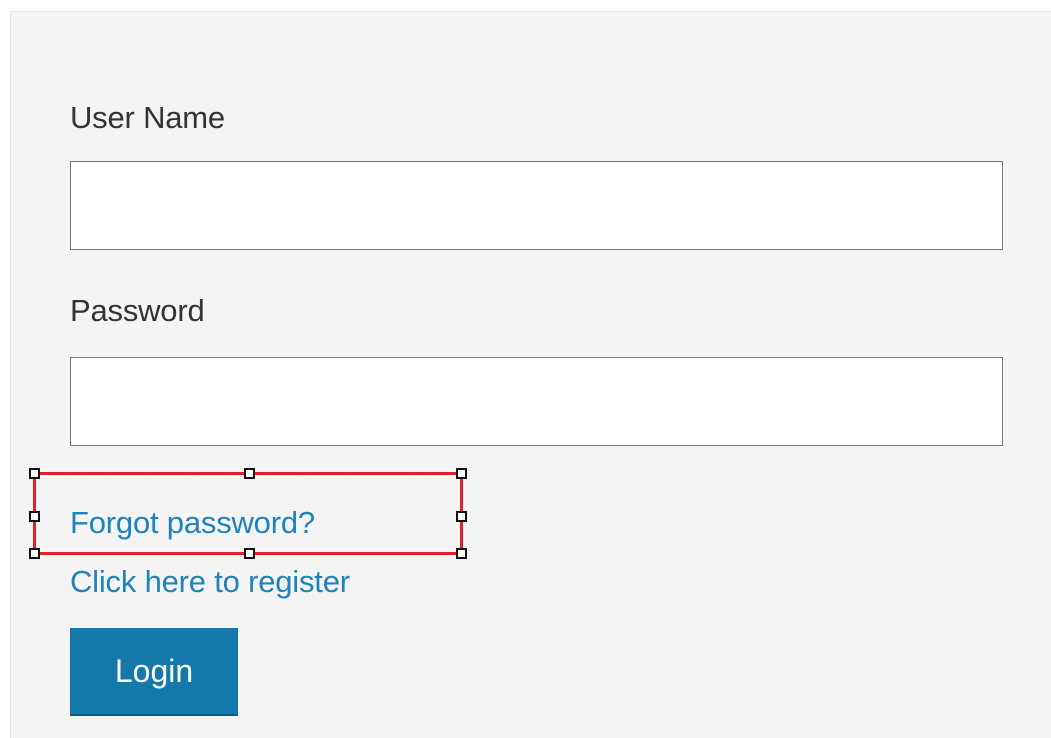  What do you see at coordinates (192, 522) in the screenshot?
I see `forgot-password-link: Forgot password?` at bounding box center [192, 522].